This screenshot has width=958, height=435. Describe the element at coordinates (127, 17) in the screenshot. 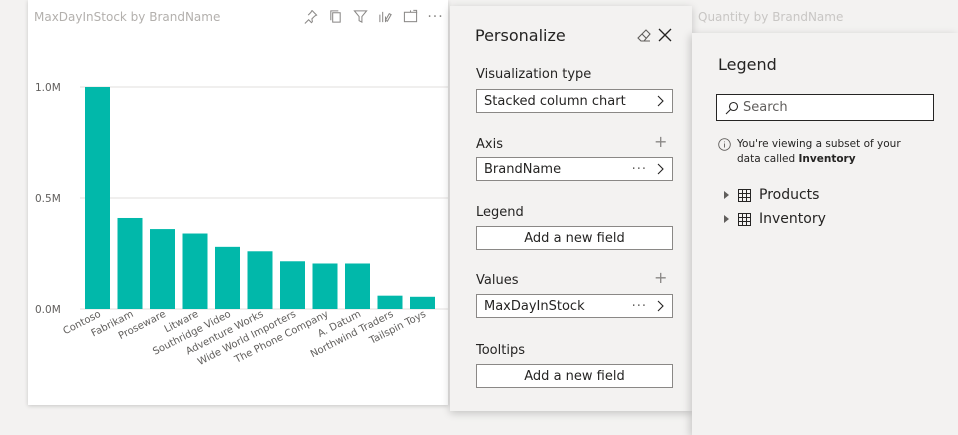

I see `chart-title: MaxDayInStock by BrandName` at that location.